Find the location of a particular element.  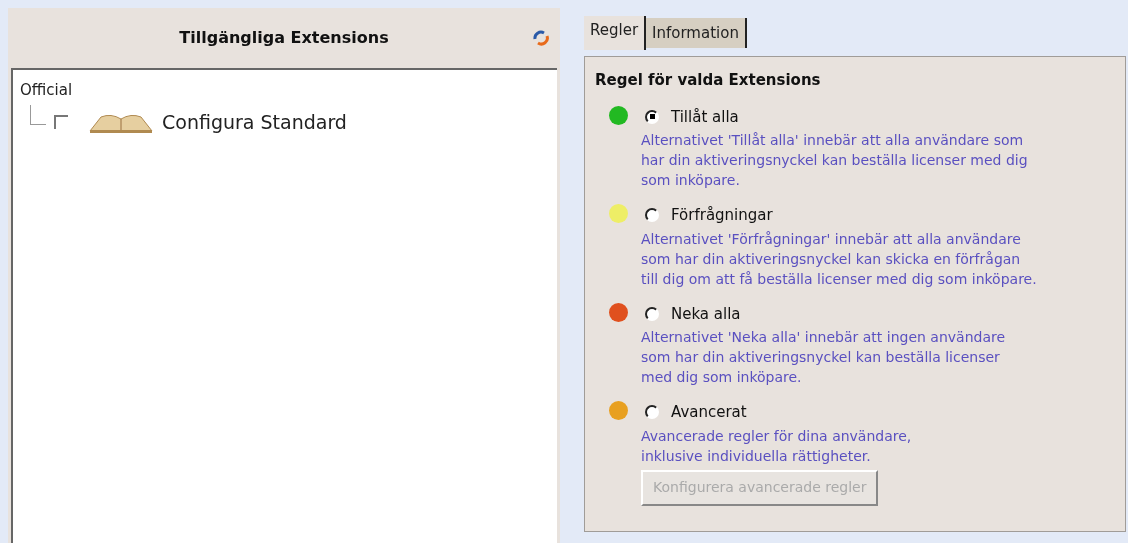

option-label: Neka alla is located at coordinates (706, 313).